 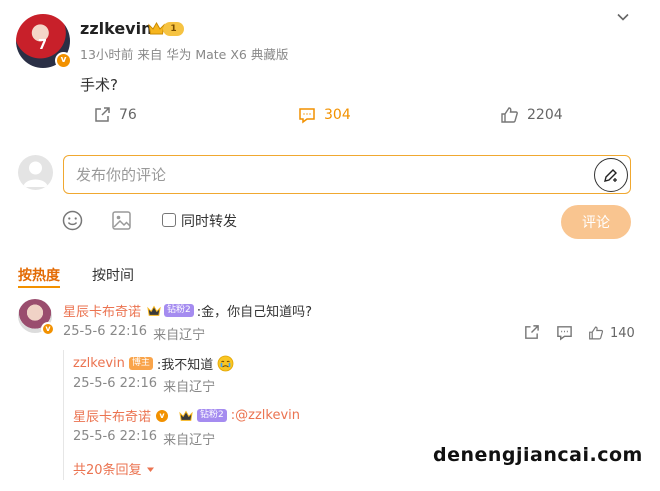 What do you see at coordinates (184, 54) in the screenshot?
I see `post-meta: 13小时前 来自 华为 Mate X6 典藏版` at bounding box center [184, 54].